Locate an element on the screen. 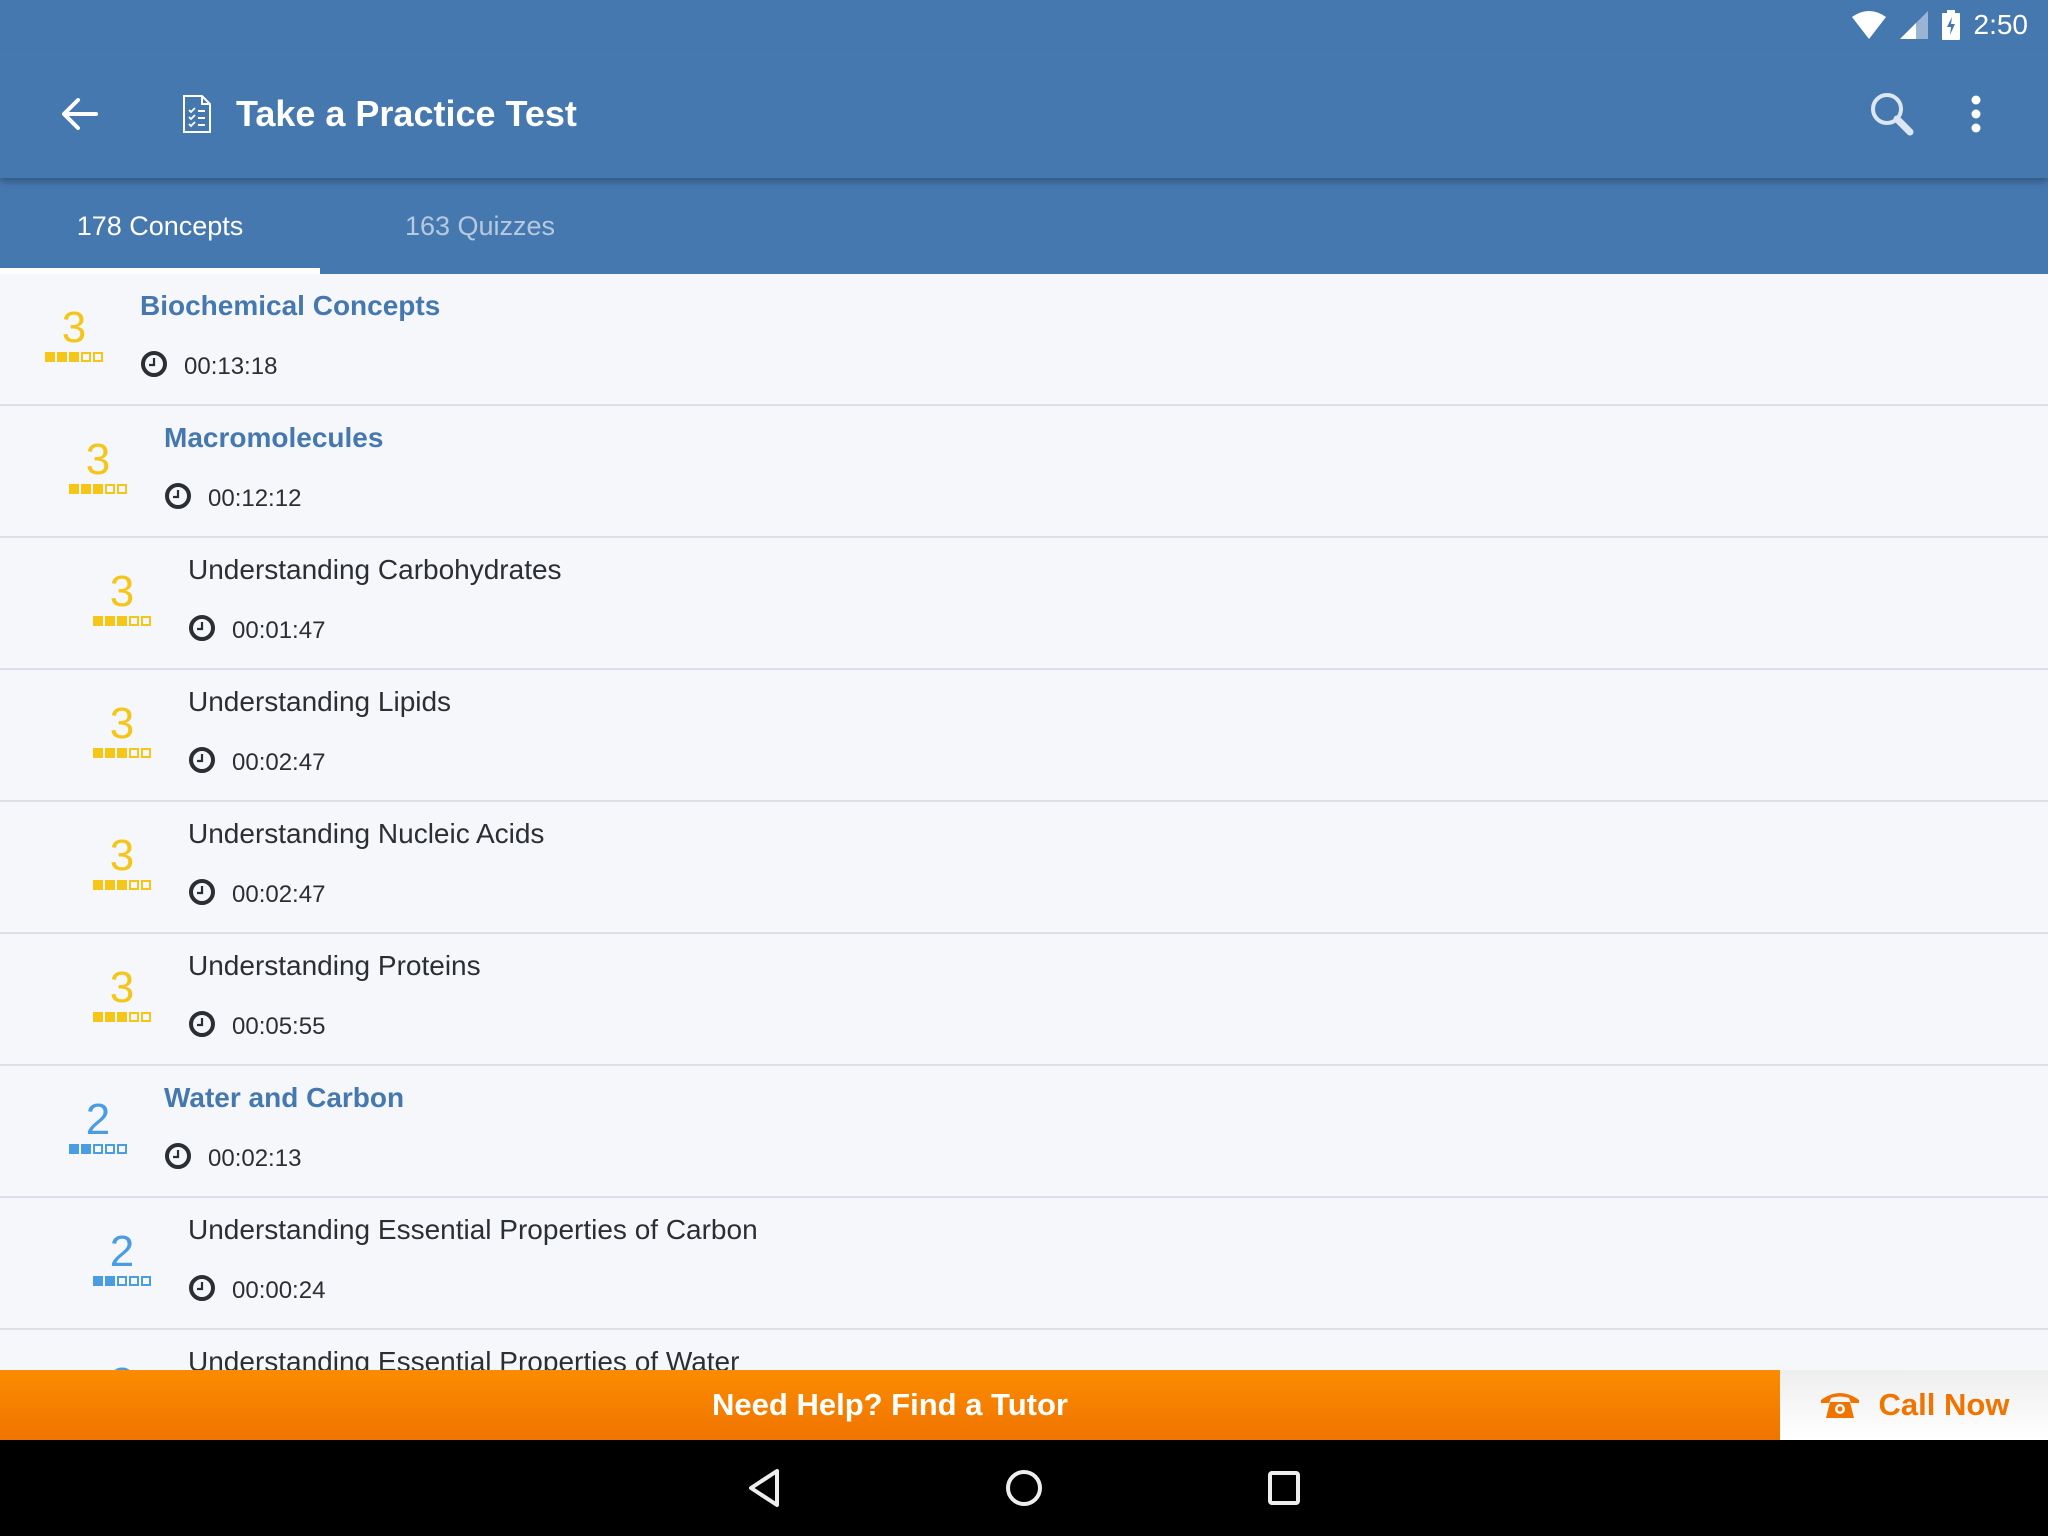 The height and width of the screenshot is (1536, 2048). nav-recents-button is located at coordinates (1284, 1488).